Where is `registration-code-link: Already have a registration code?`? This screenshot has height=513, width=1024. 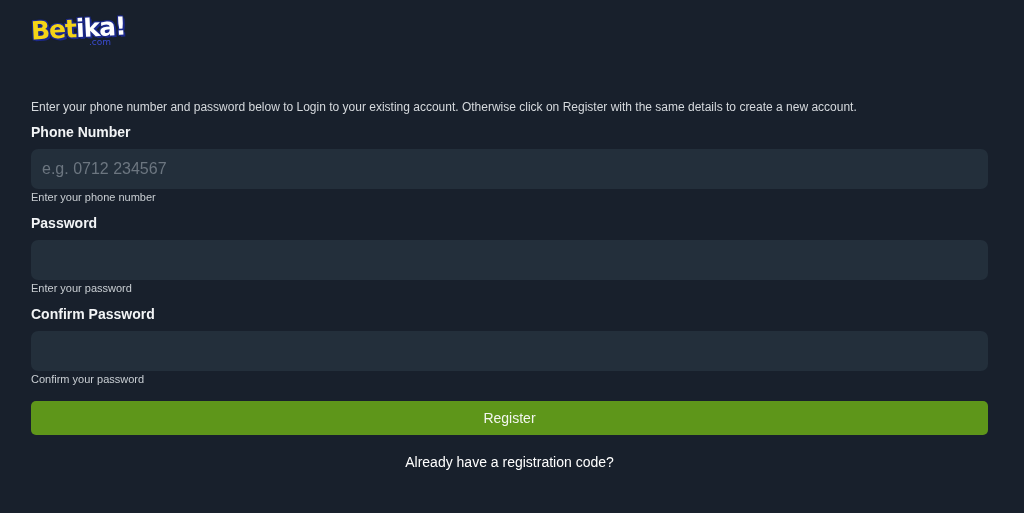 registration-code-link: Already have a registration code? is located at coordinates (509, 462).